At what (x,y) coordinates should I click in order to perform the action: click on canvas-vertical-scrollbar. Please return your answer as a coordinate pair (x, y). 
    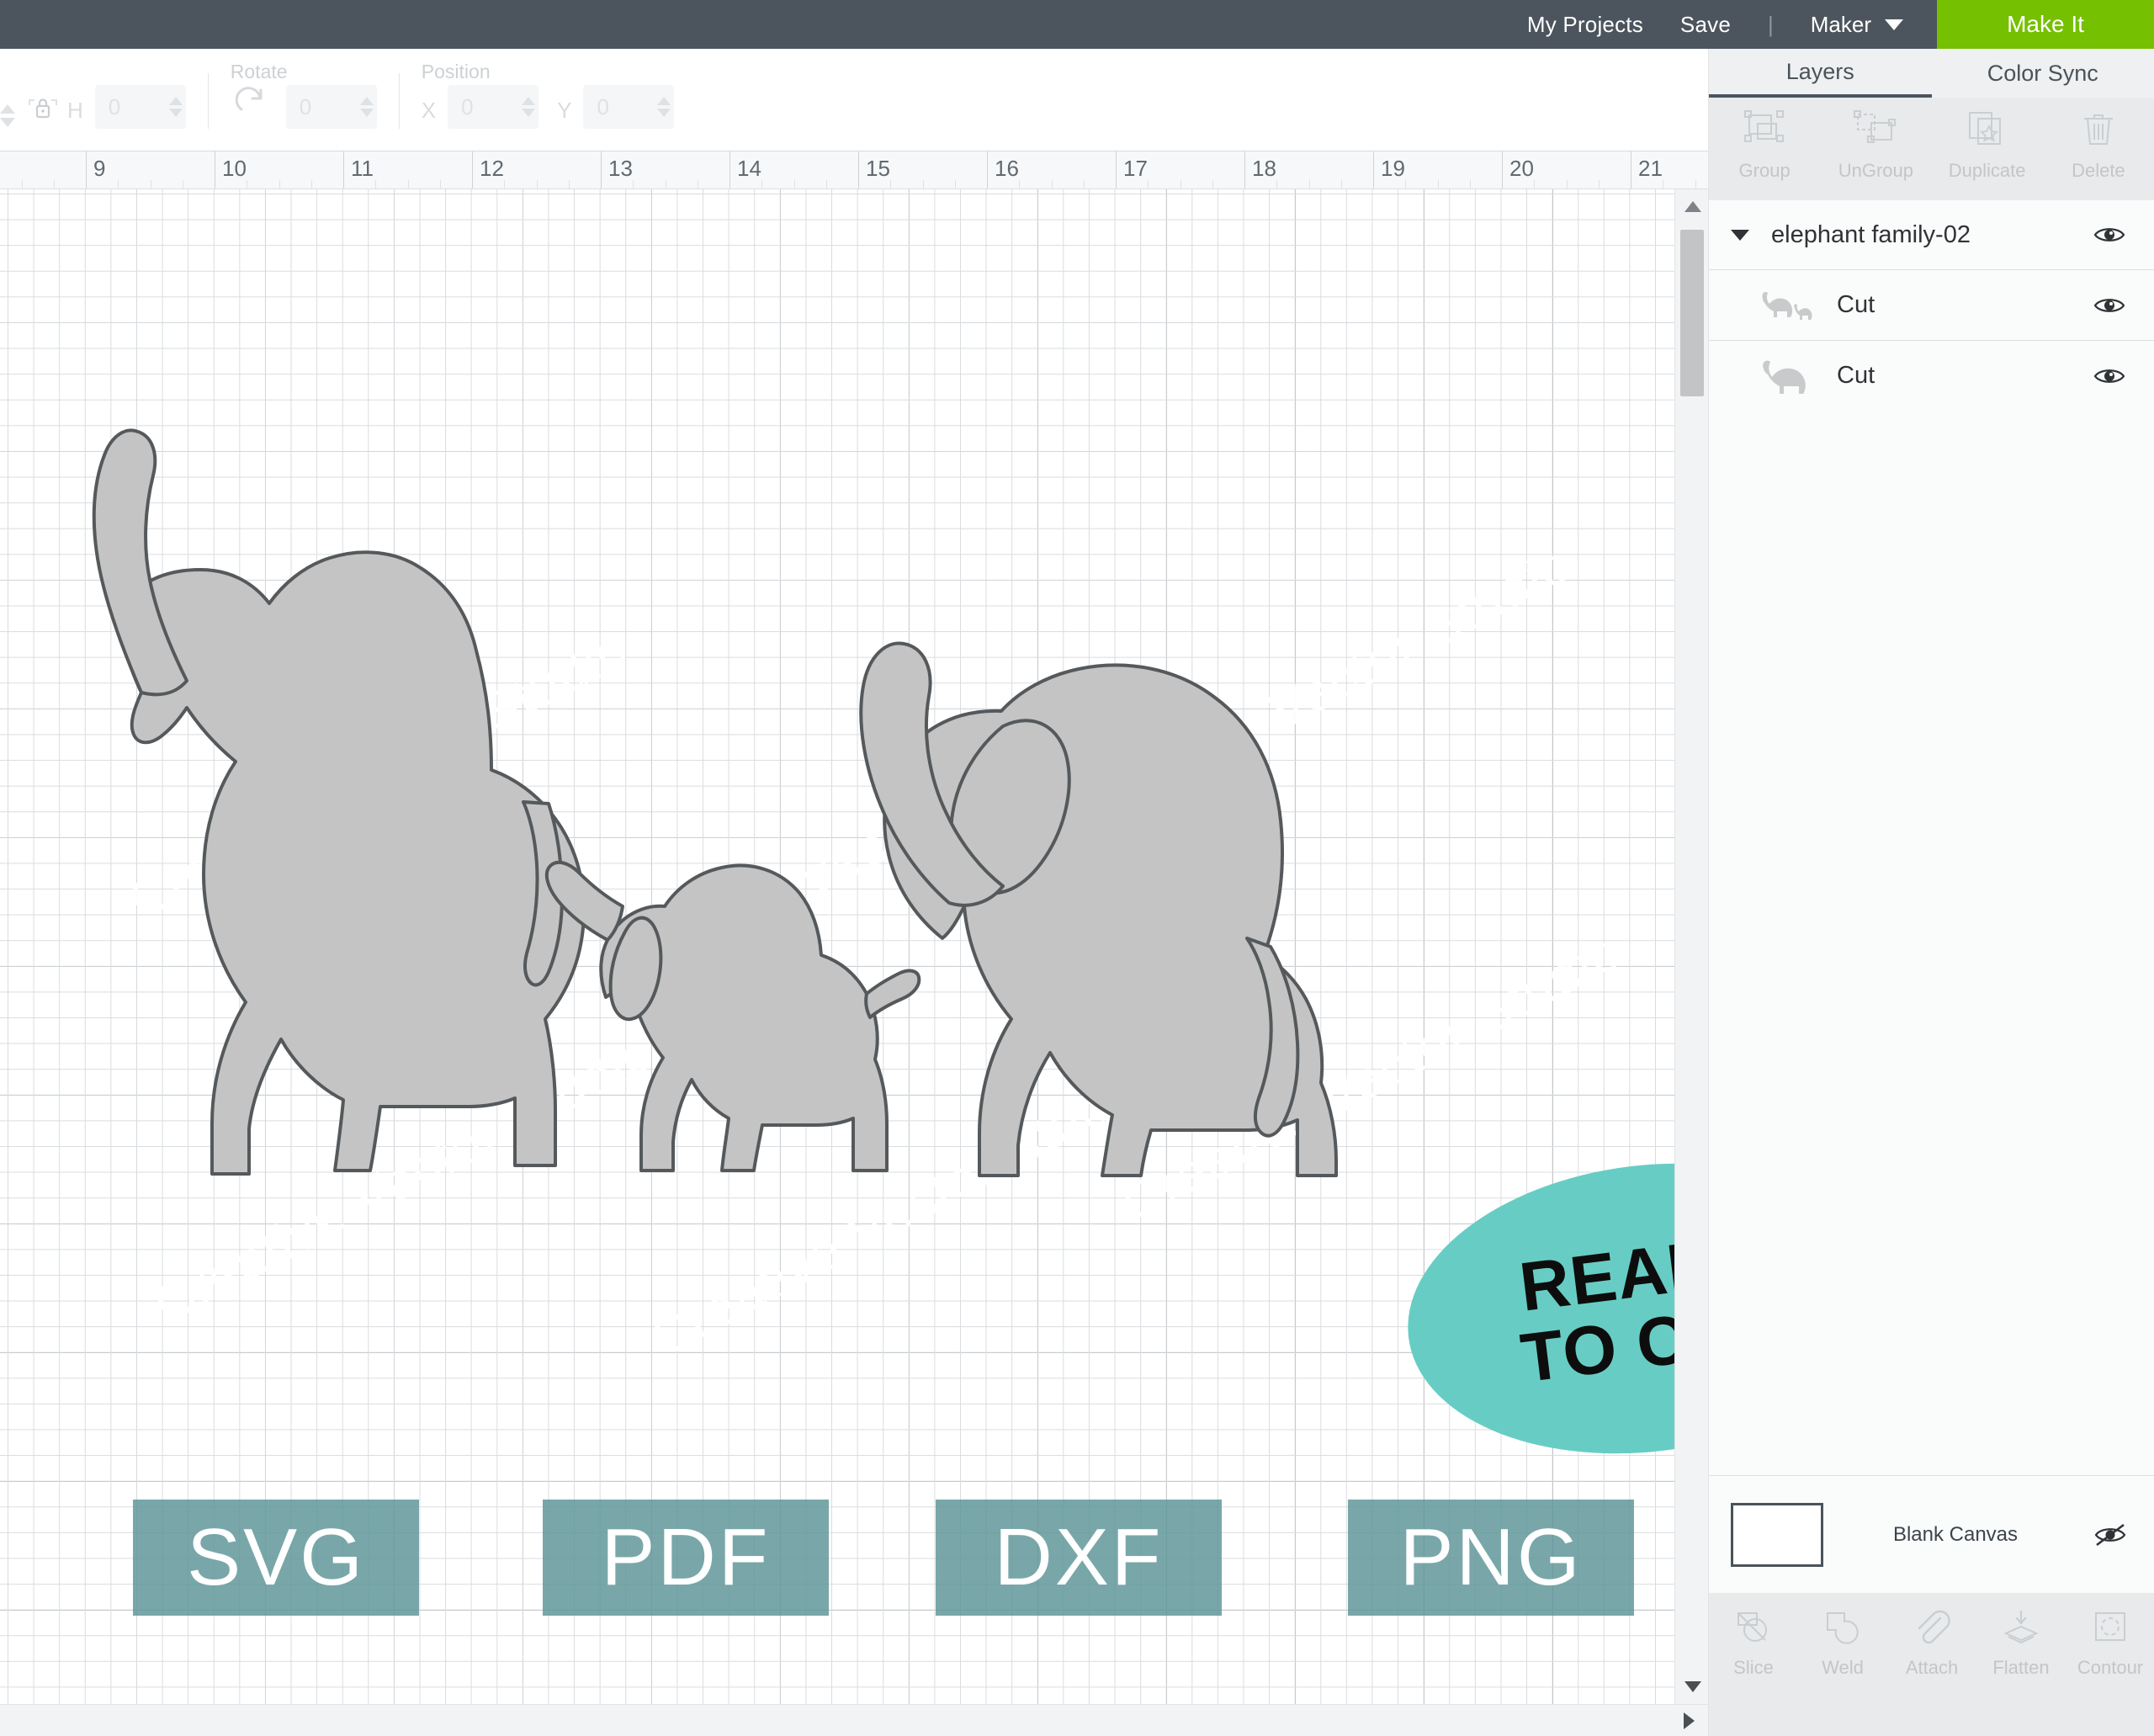
    Looking at the image, I should click on (1691, 946).